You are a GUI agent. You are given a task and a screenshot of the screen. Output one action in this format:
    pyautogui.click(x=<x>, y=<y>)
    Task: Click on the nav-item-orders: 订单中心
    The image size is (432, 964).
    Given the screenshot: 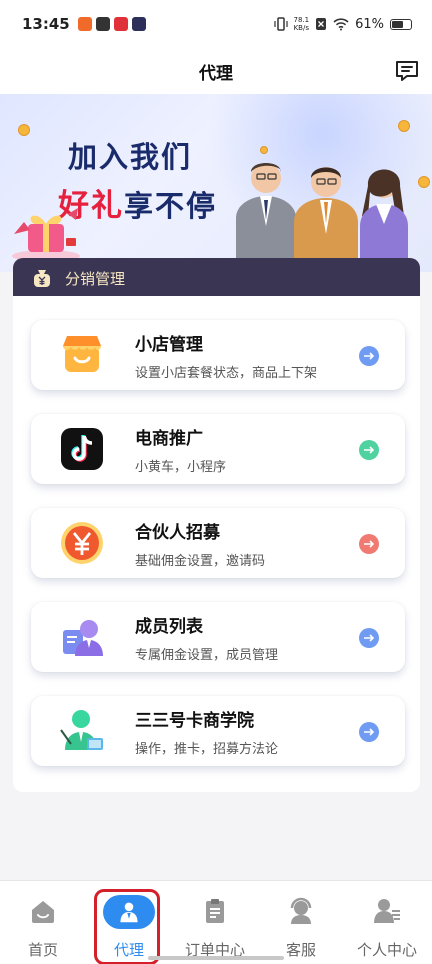 What is the action you would take?
    pyautogui.click(x=215, y=922)
    